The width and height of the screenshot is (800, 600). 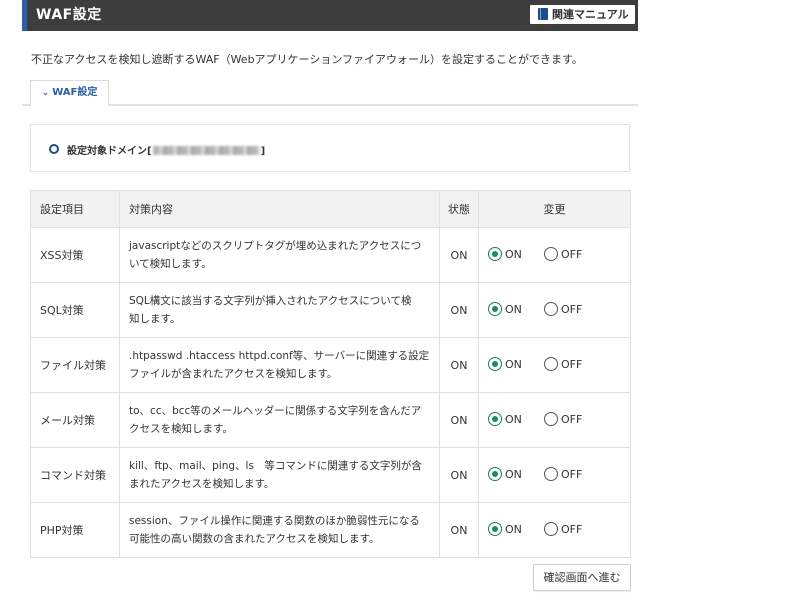 I want to click on setting-item-name: XSS対策, so click(x=75, y=255).